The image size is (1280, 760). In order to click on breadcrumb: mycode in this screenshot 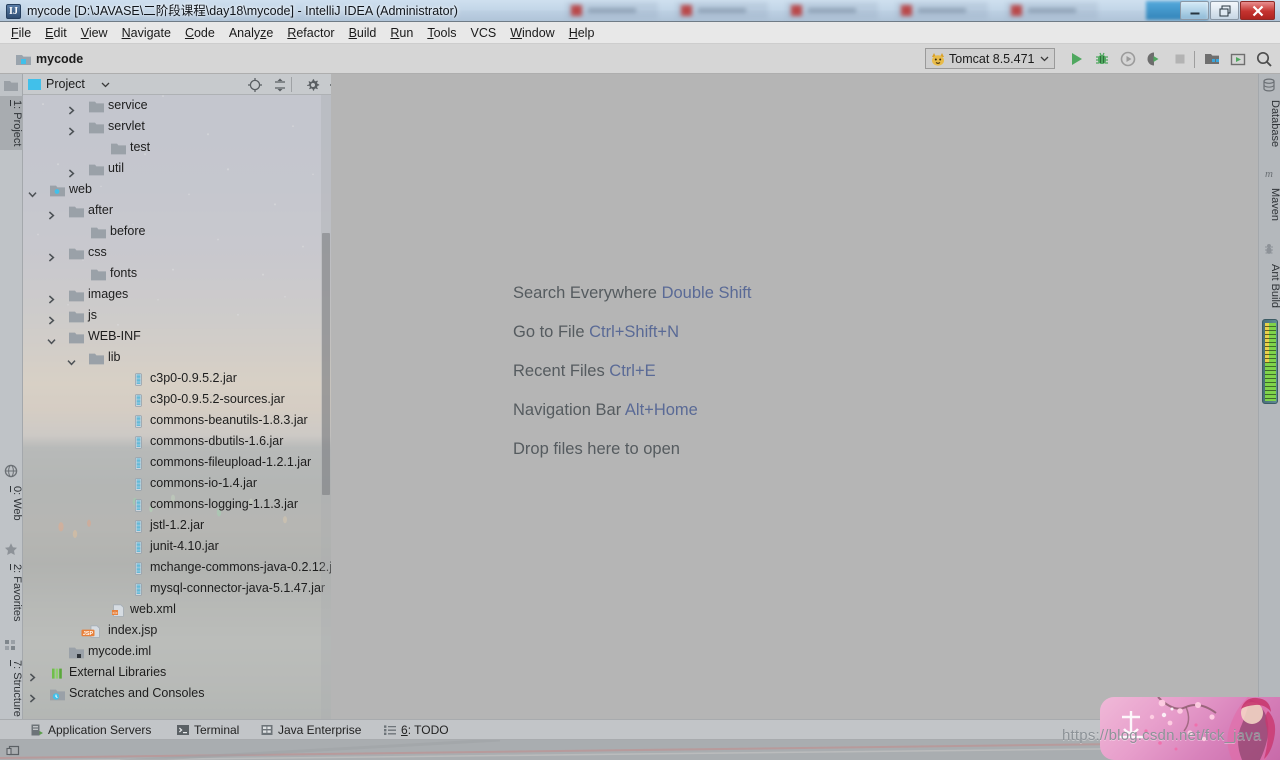, I will do `click(49, 59)`.